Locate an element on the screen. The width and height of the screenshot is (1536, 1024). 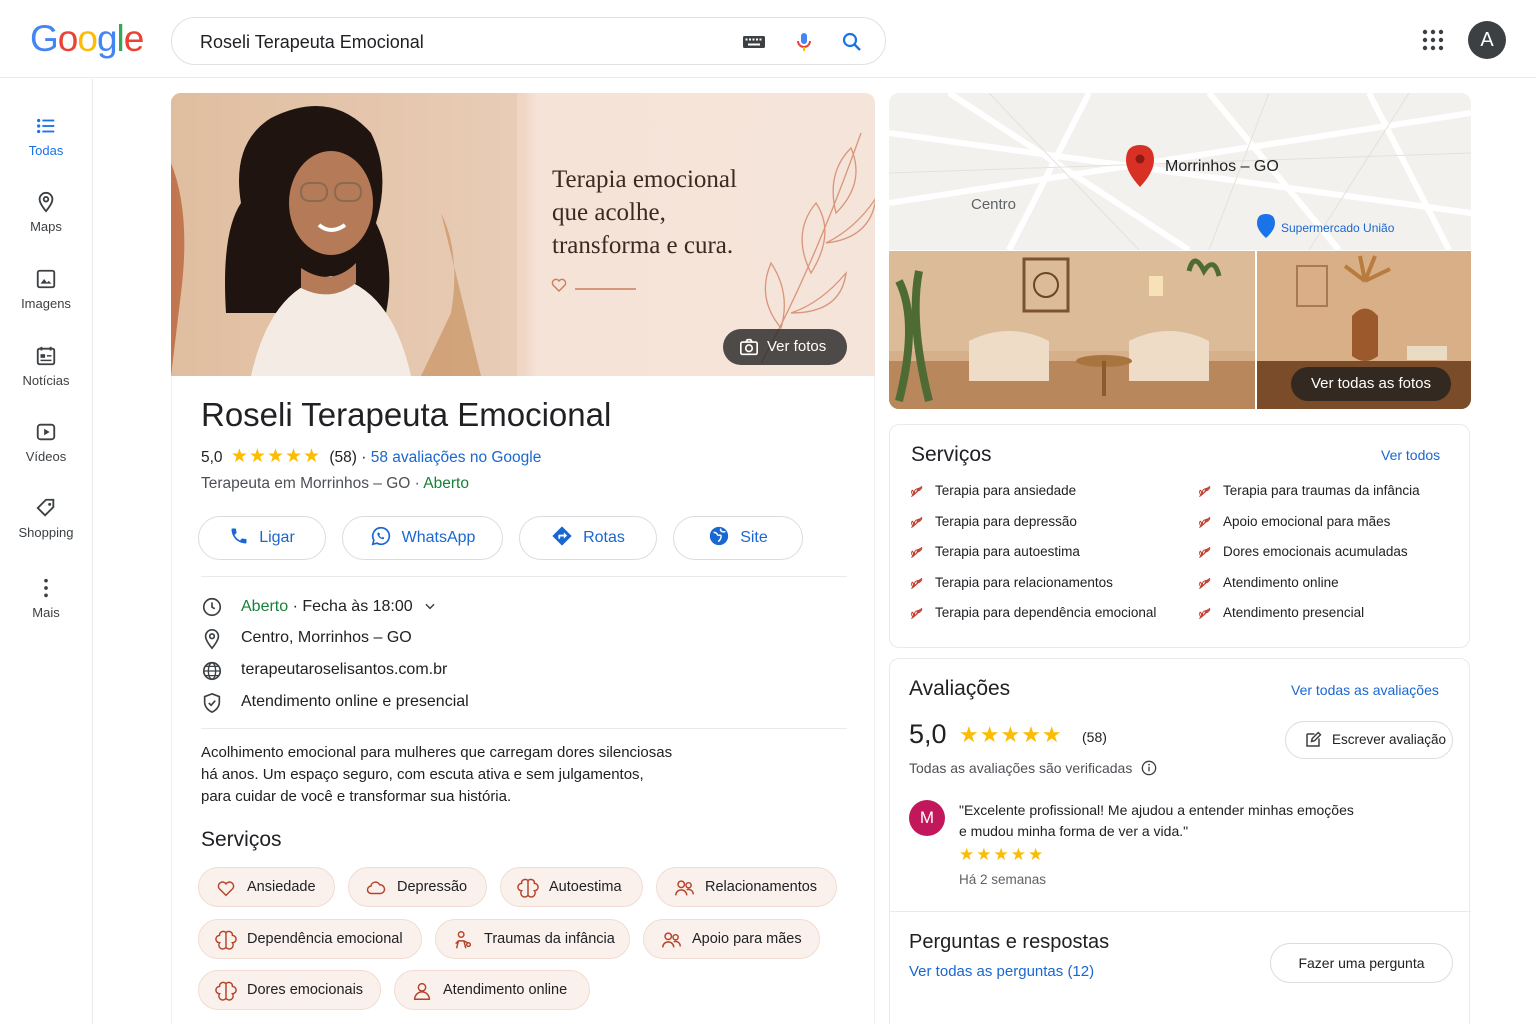
globe-outline-icon is located at coordinates (212, 671).